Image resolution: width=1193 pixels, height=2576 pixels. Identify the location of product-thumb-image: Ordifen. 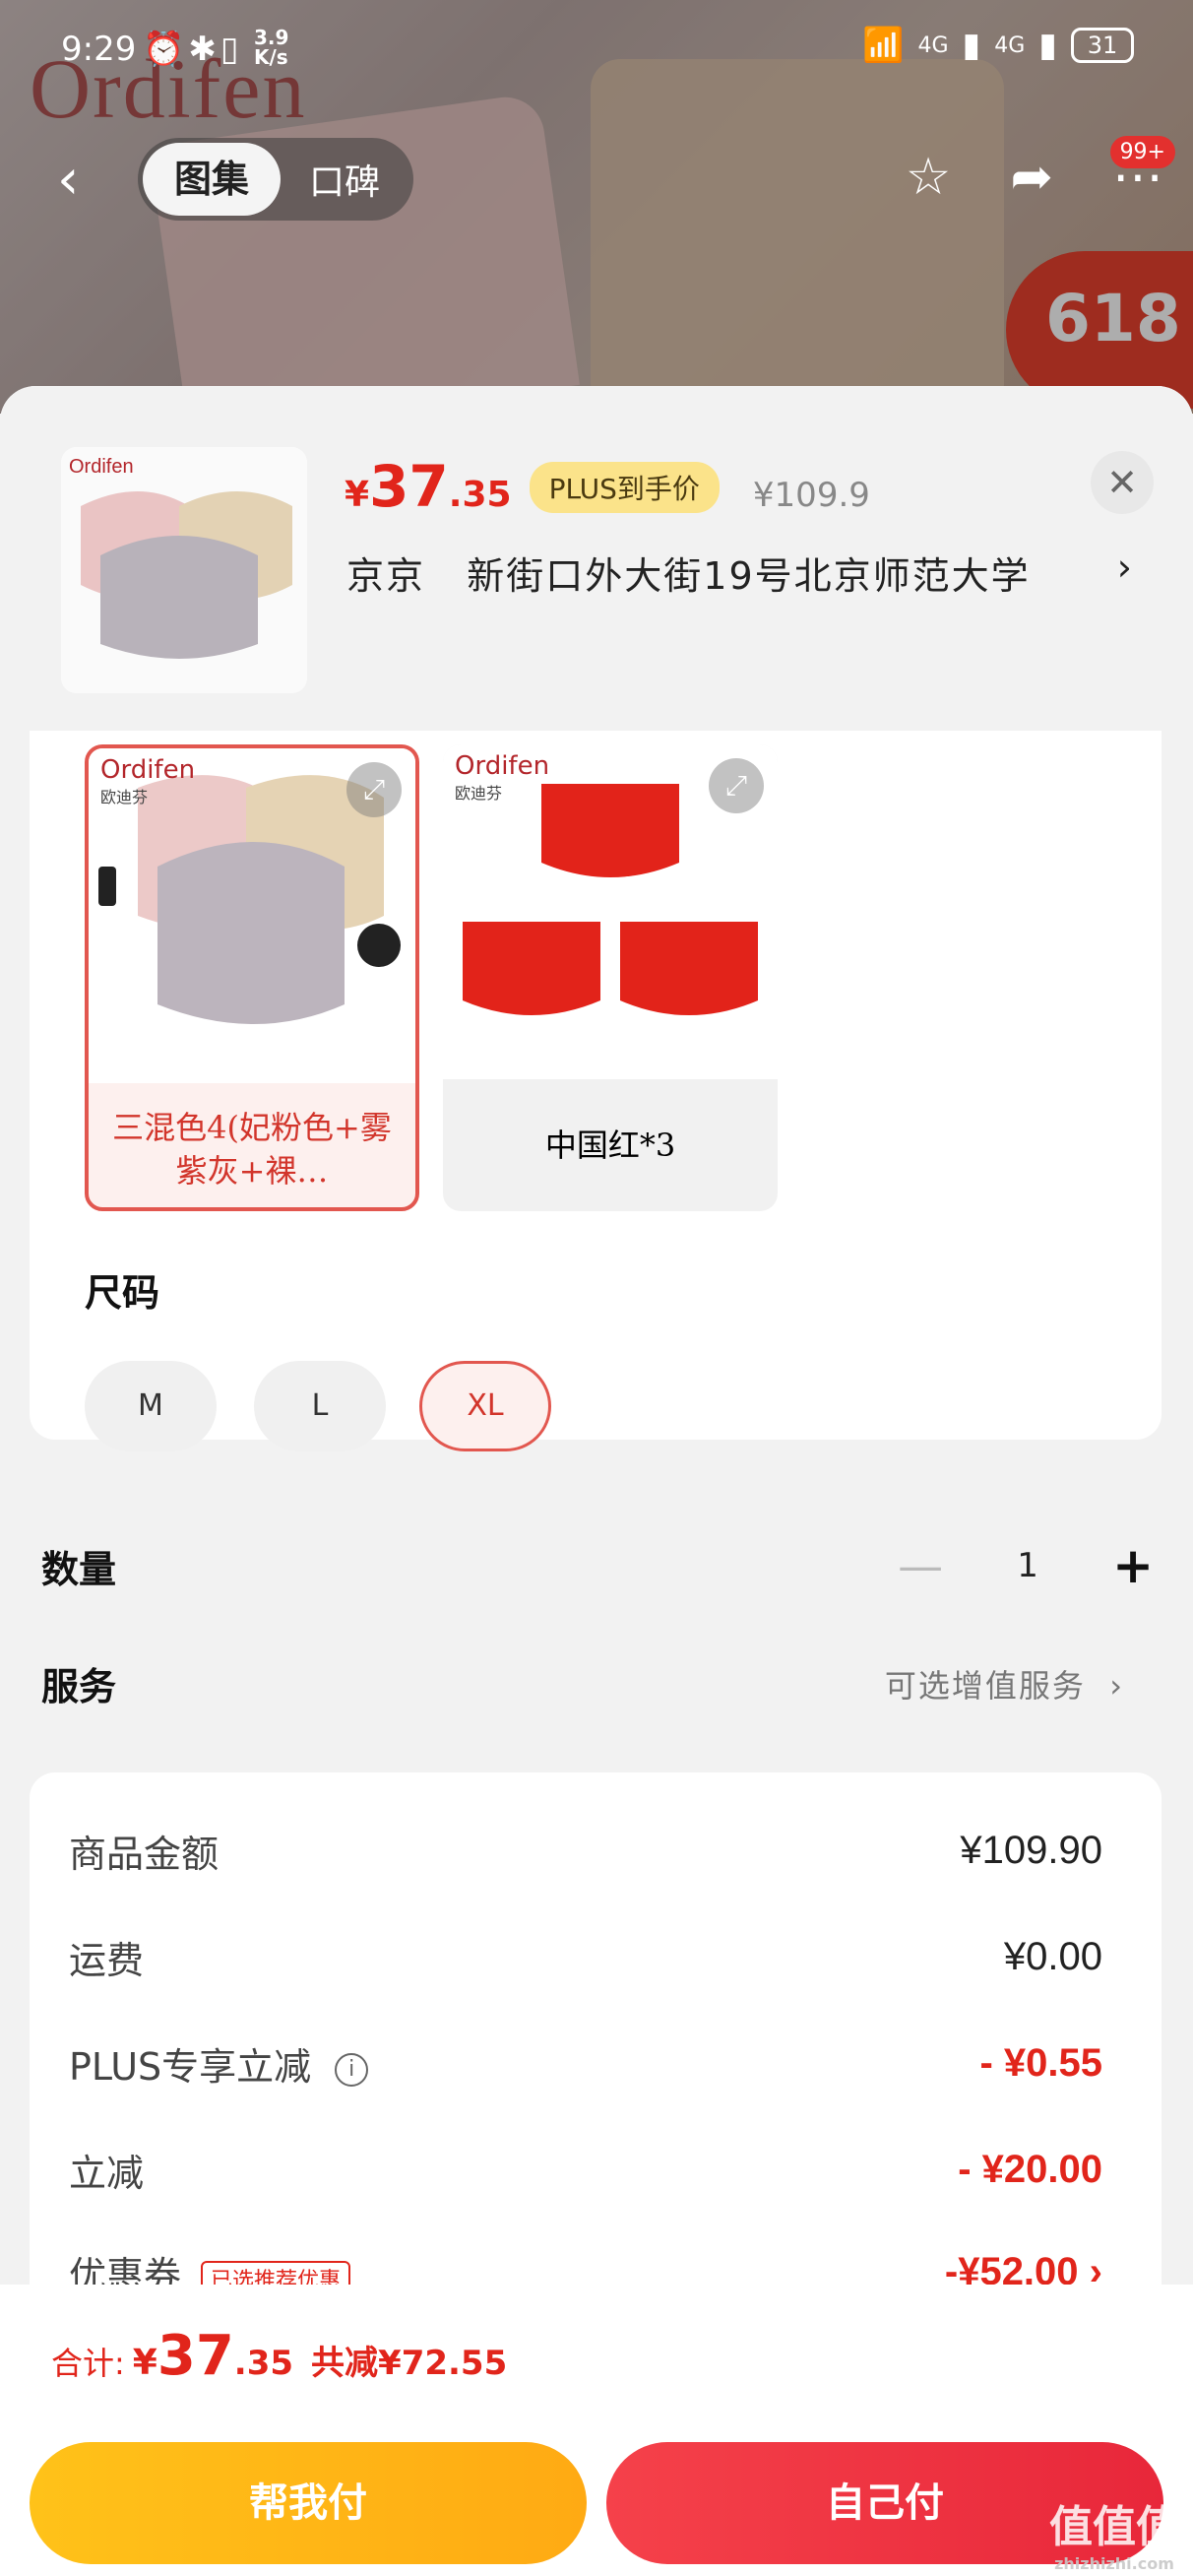
(184, 570).